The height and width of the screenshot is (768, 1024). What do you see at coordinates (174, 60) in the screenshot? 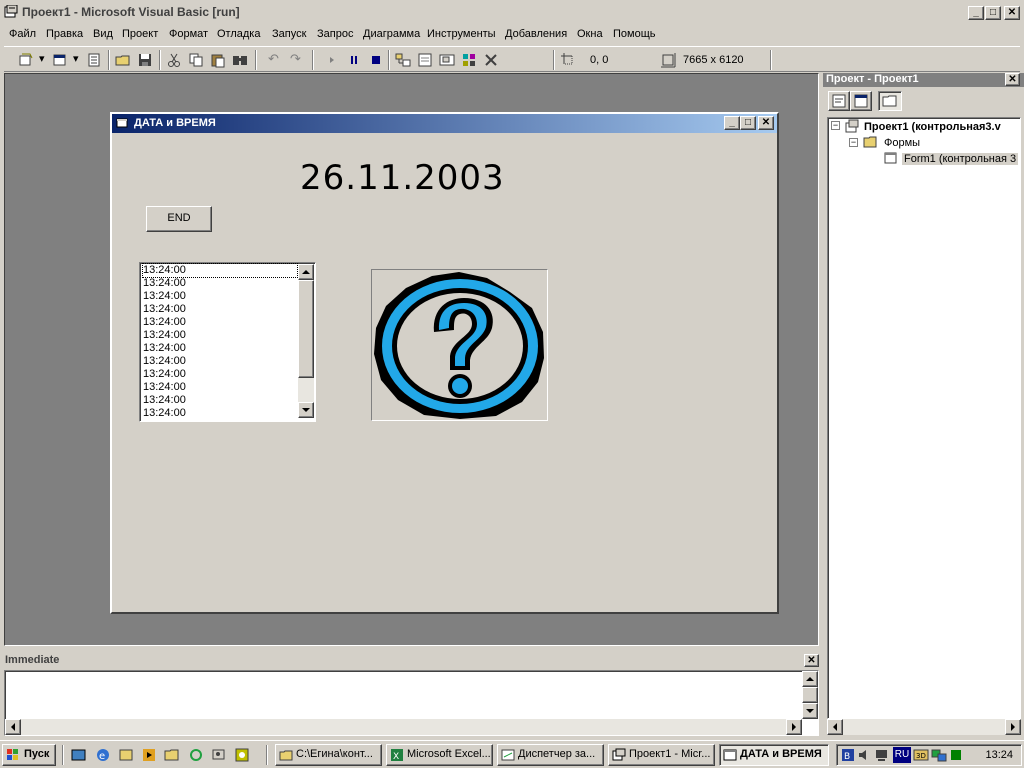
I see `cut-icon` at bounding box center [174, 60].